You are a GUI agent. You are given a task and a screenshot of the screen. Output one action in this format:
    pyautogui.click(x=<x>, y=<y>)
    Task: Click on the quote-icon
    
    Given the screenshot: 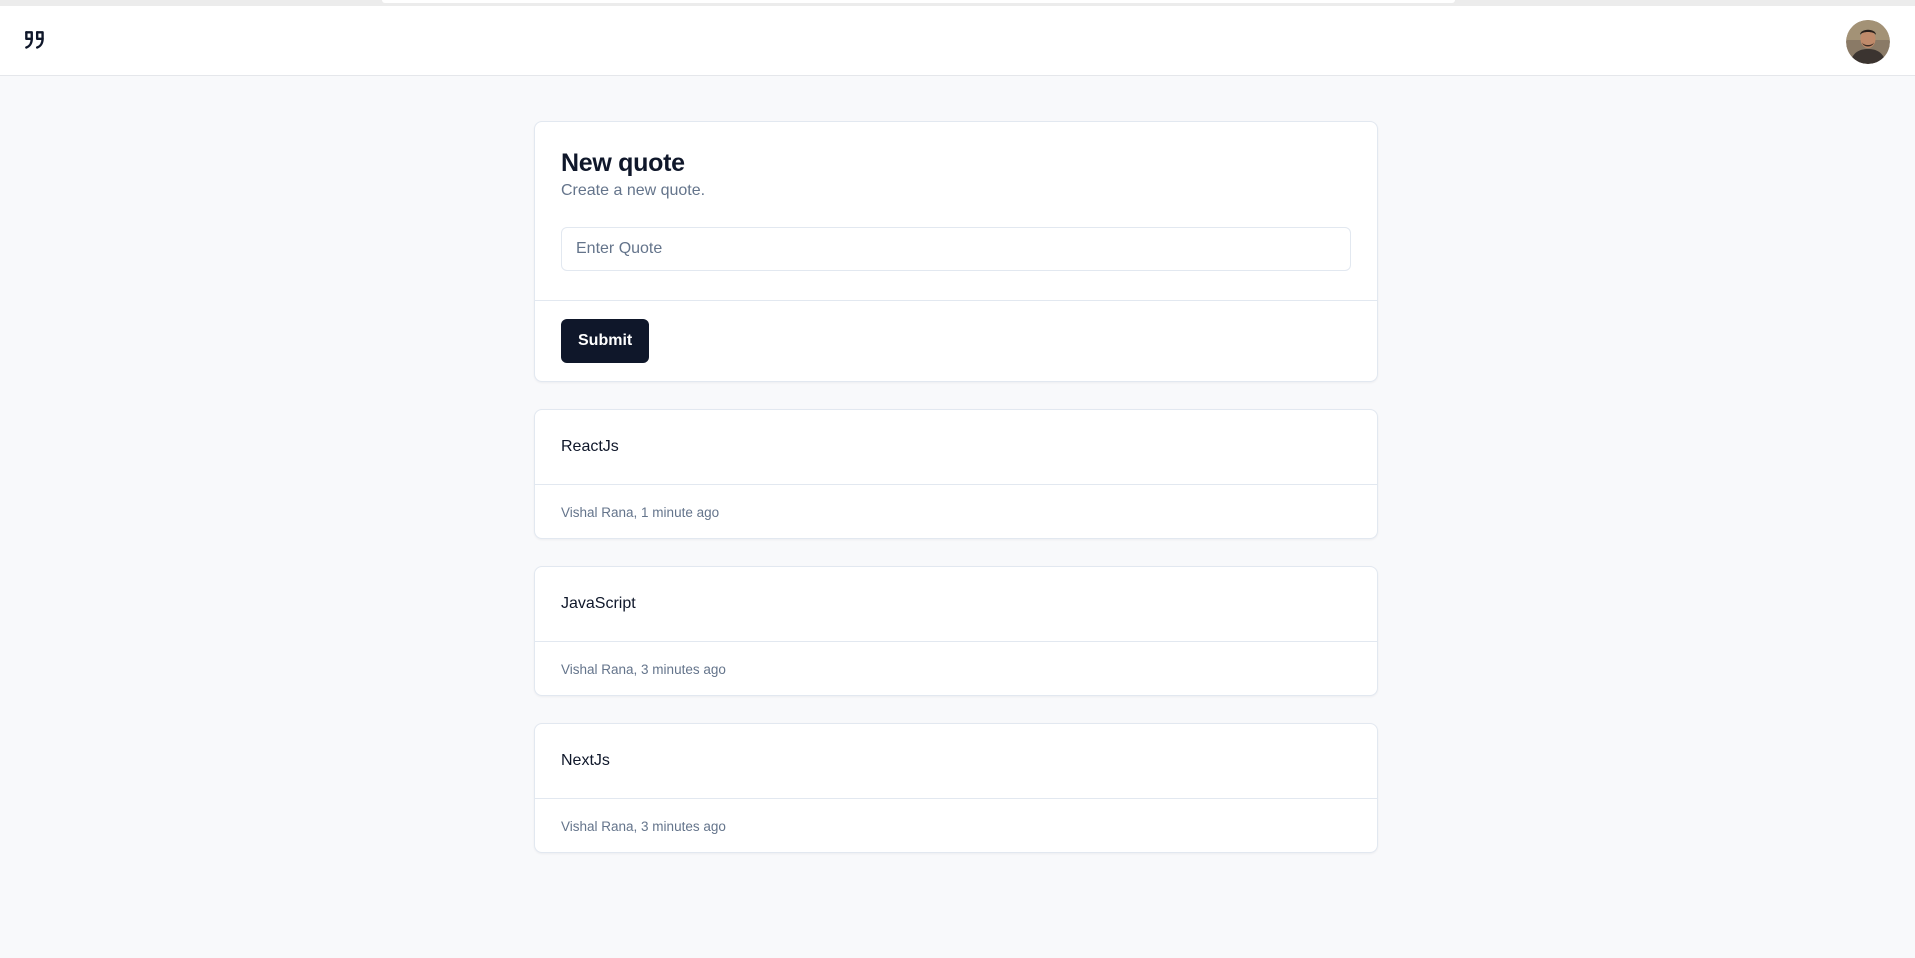 What is the action you would take?
    pyautogui.click(x=35, y=43)
    